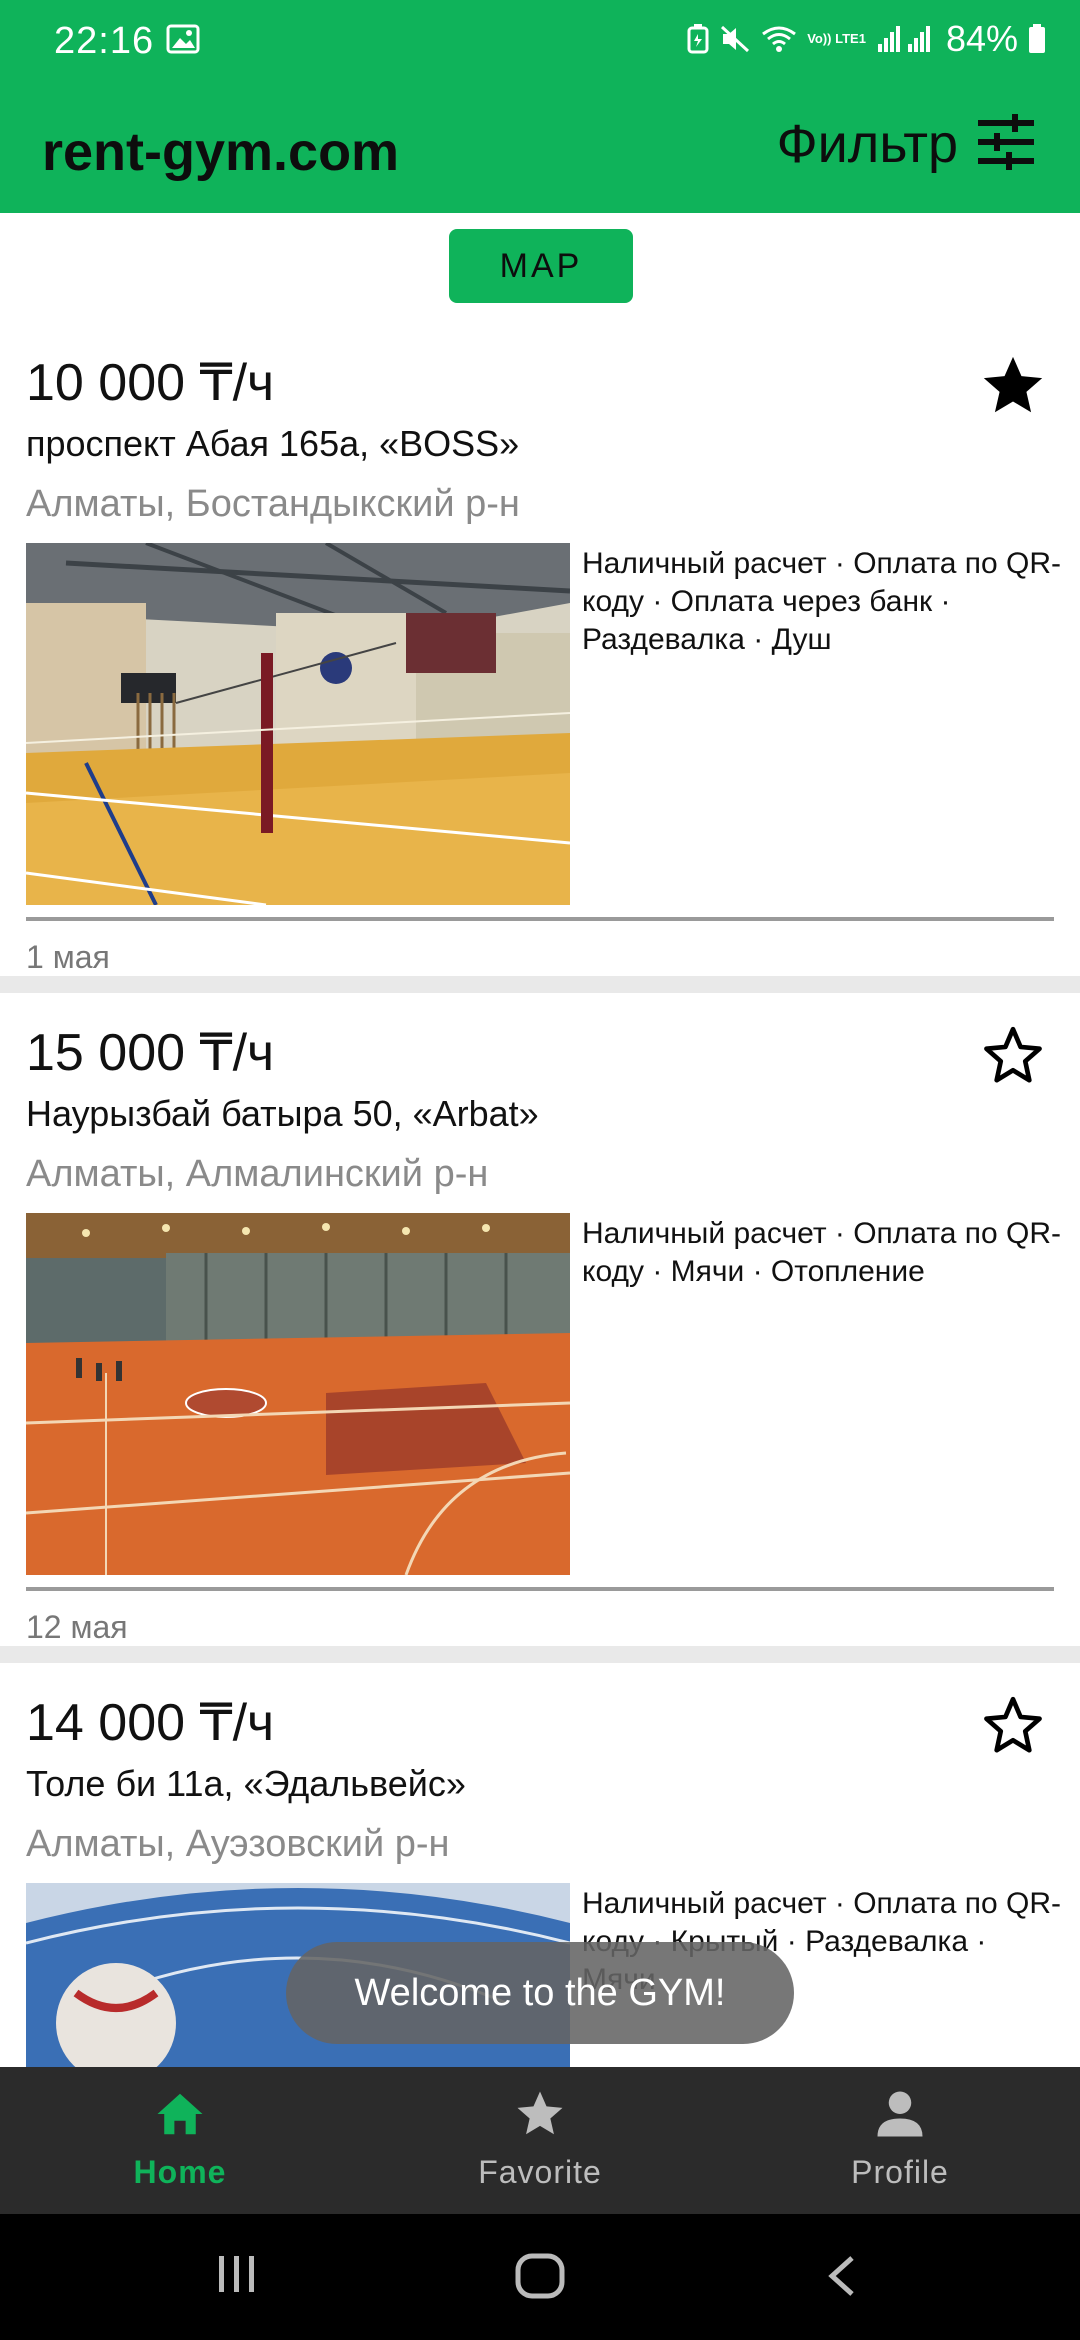 This screenshot has height=2340, width=1080. I want to click on system-navigation-bar, so click(540, 2277).